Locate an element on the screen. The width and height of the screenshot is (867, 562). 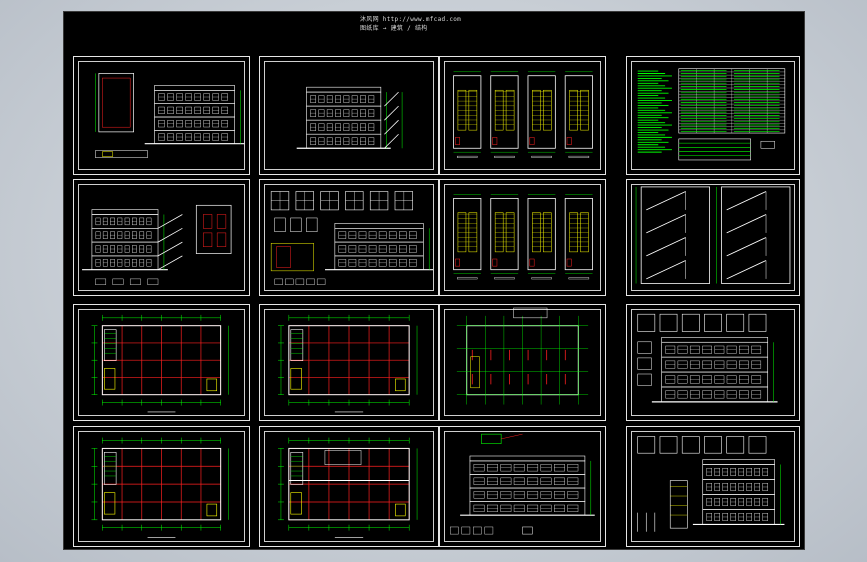
sheet-floor-plan-1-drawing is located at coordinates (160, 363).